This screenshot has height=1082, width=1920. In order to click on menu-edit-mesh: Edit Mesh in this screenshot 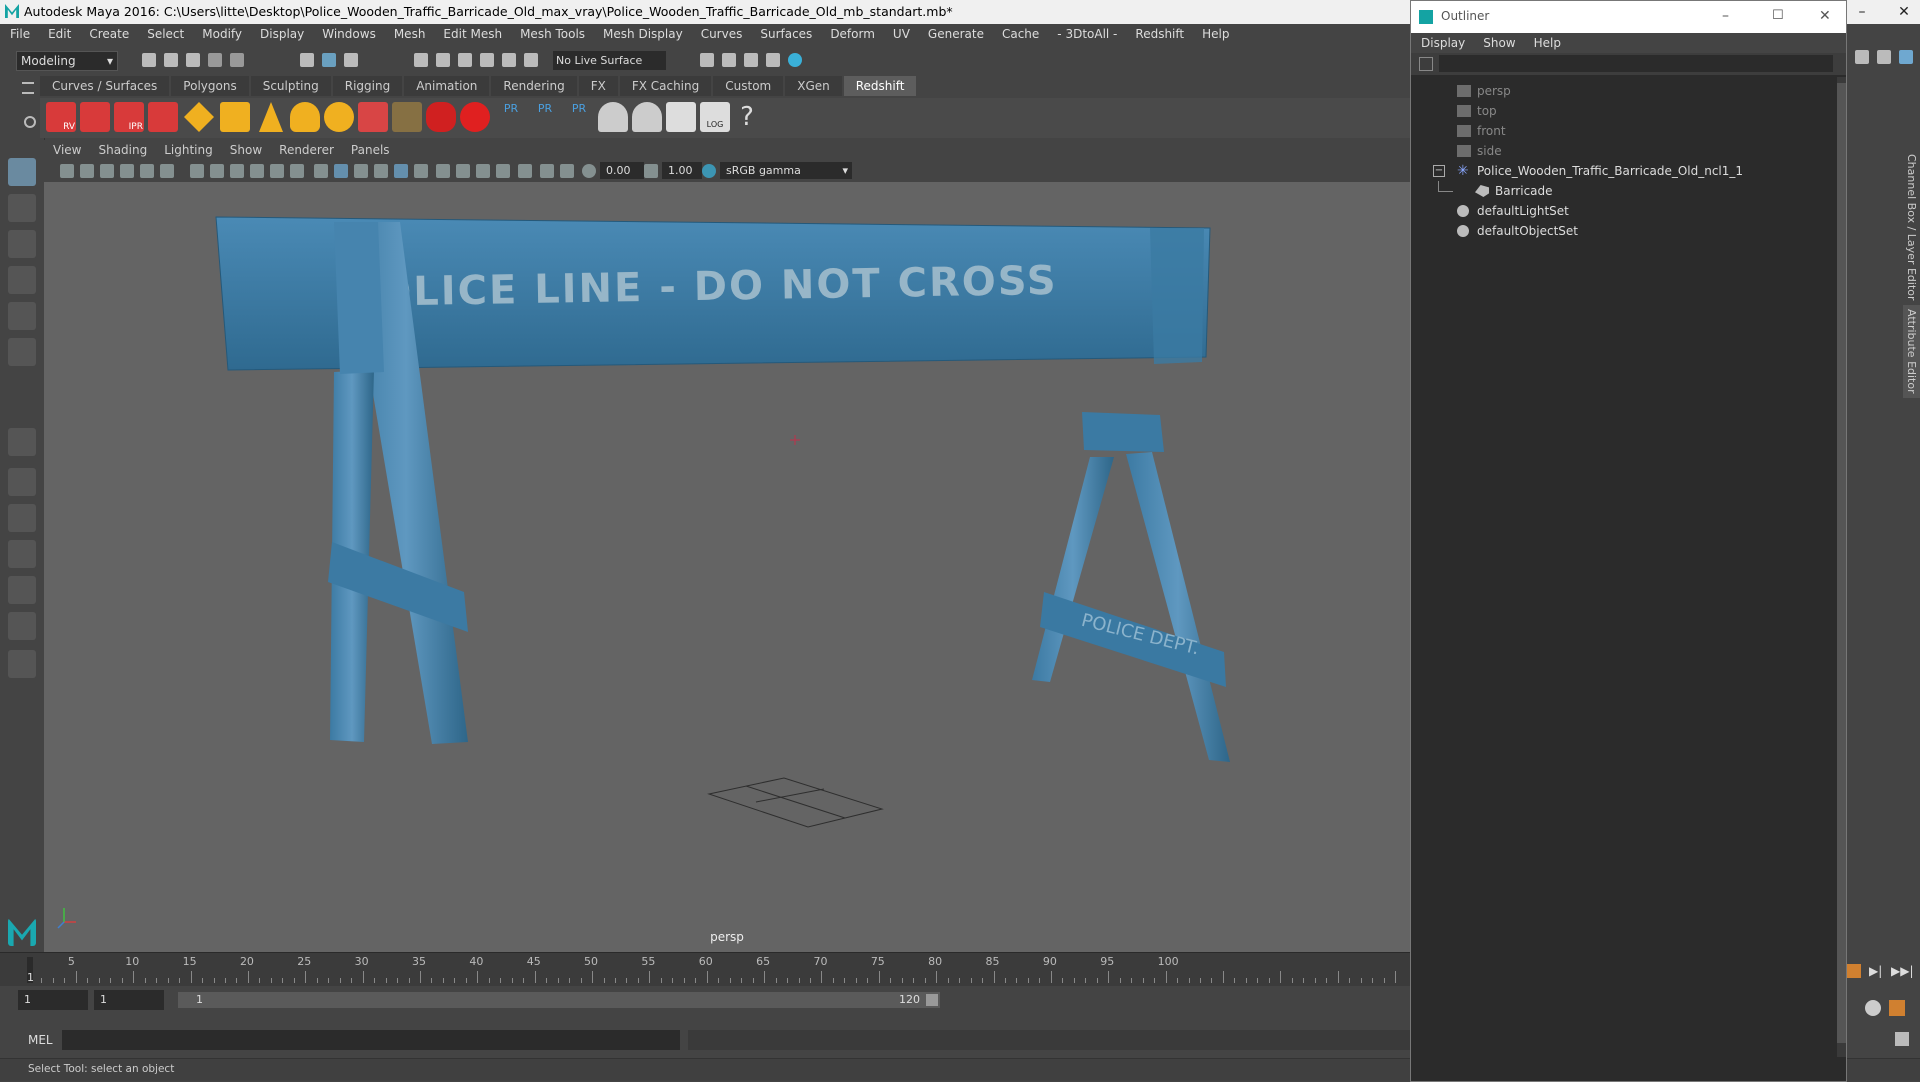, I will do `click(471, 32)`.